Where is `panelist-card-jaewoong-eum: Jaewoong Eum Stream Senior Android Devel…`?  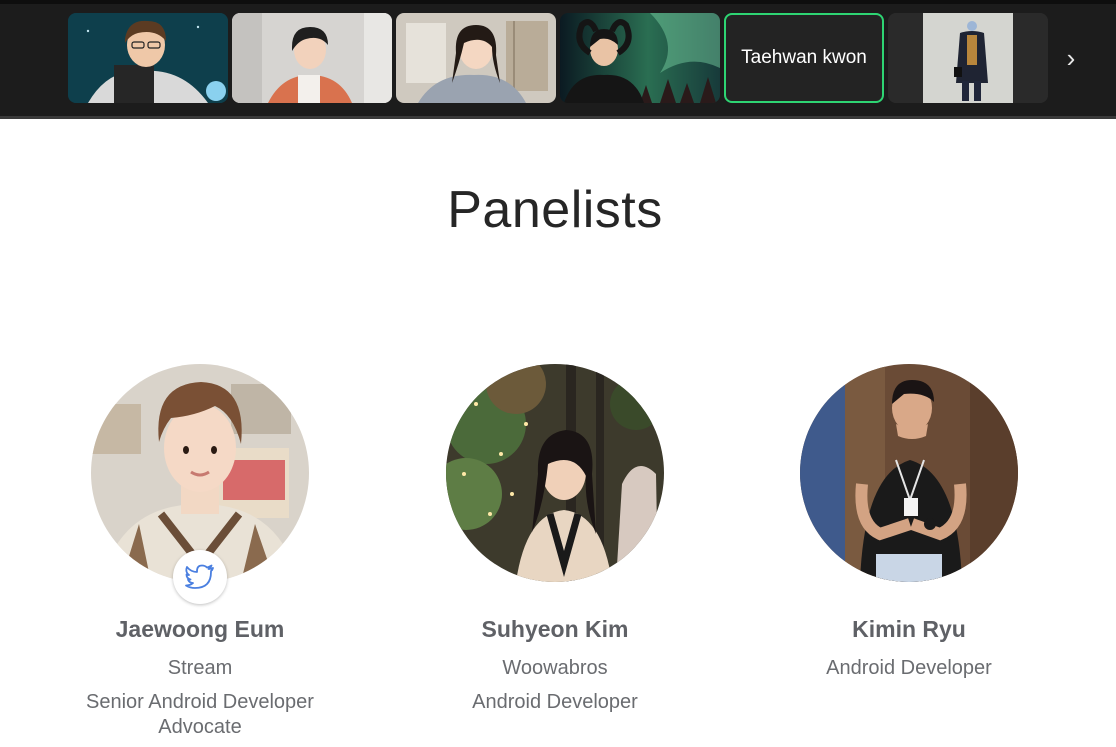
panelist-card-jaewoong-eum: Jaewoong Eum Stream Senior Android Devel… is located at coordinates (200, 552).